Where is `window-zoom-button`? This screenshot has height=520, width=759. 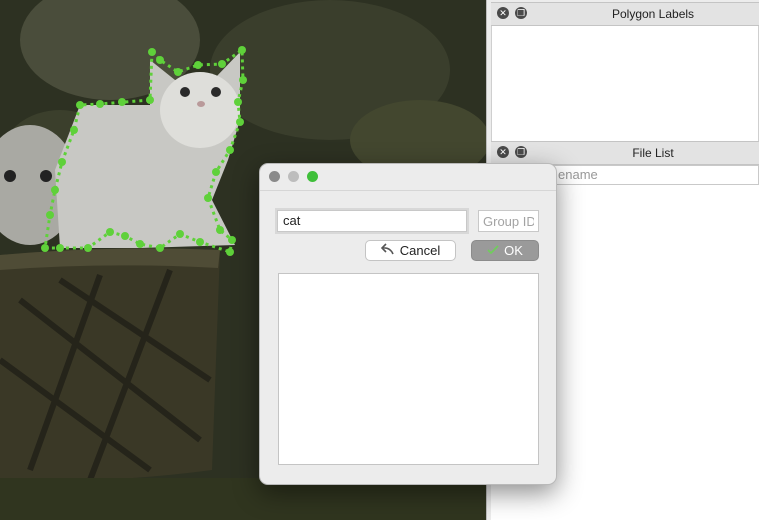
window-zoom-button is located at coordinates (312, 176).